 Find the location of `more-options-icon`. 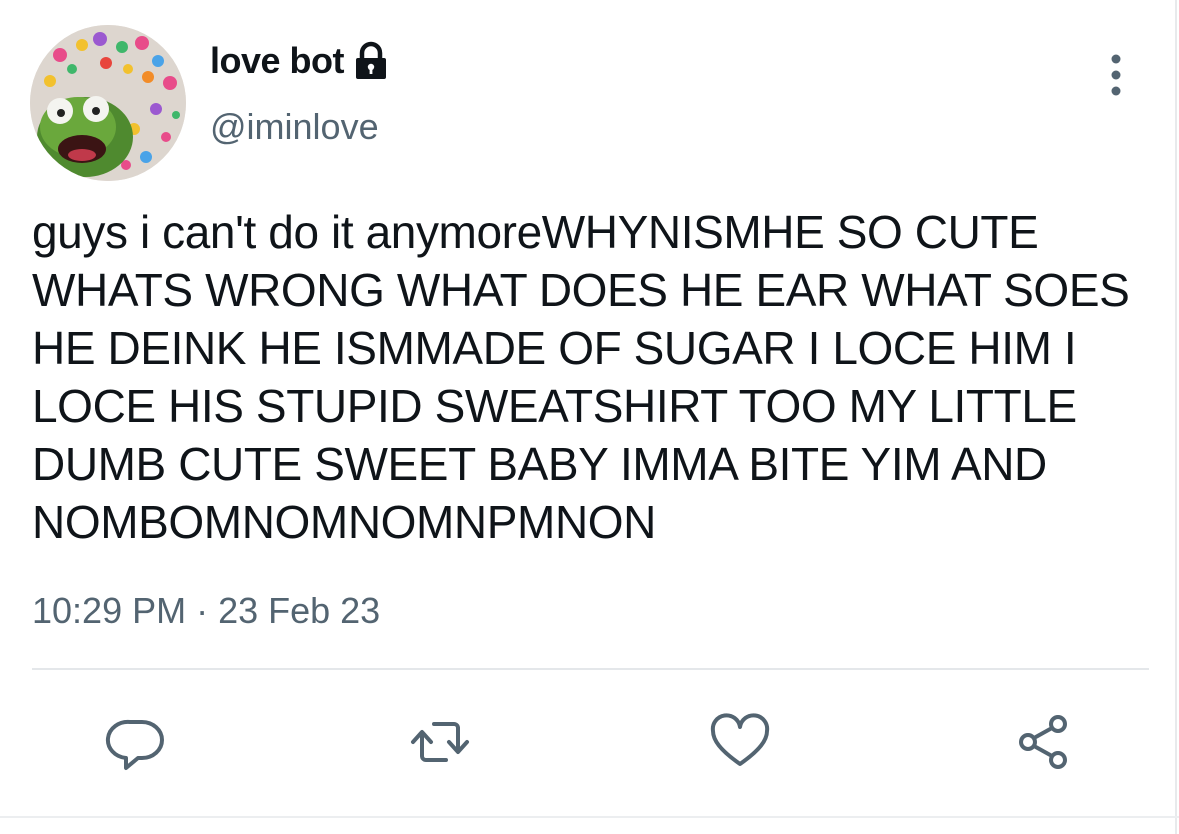

more-options-icon is located at coordinates (1116, 75).